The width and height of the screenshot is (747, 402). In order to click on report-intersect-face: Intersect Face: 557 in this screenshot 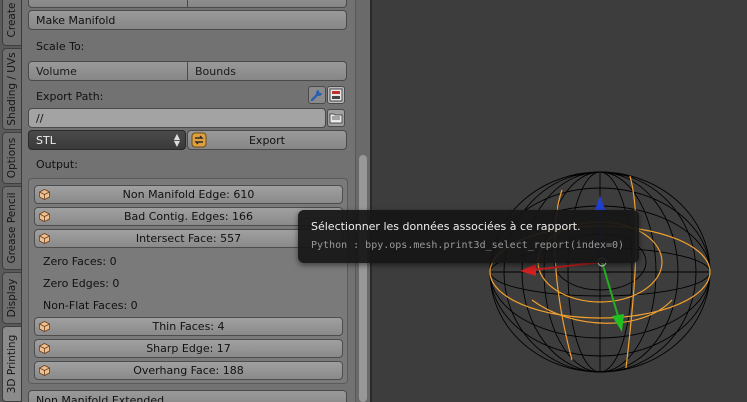, I will do `click(188, 238)`.